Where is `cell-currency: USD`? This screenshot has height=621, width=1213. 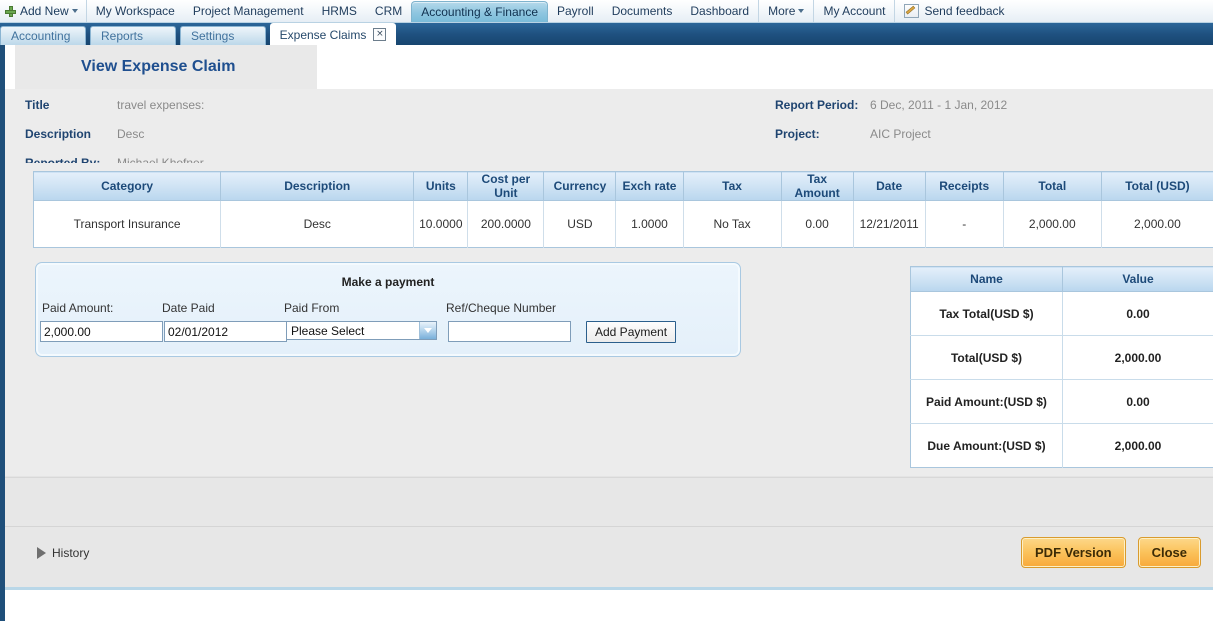 cell-currency: USD is located at coordinates (580, 224).